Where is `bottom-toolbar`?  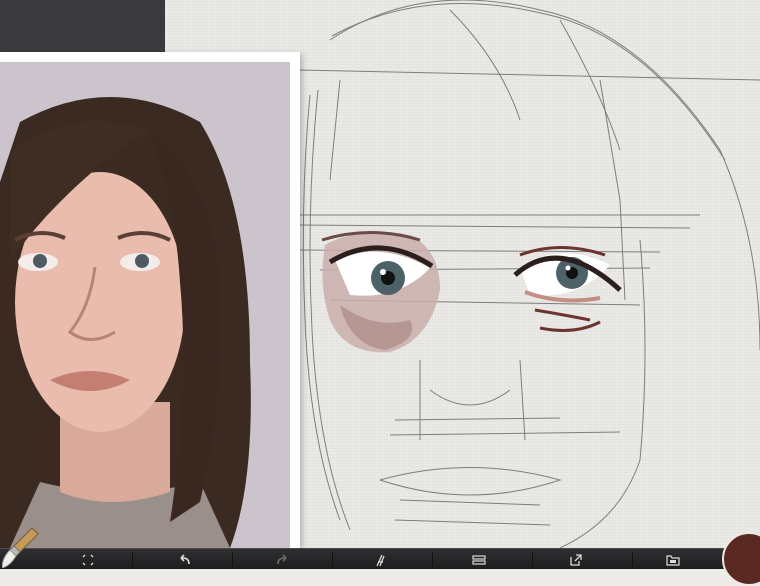 bottom-toolbar is located at coordinates (380, 558).